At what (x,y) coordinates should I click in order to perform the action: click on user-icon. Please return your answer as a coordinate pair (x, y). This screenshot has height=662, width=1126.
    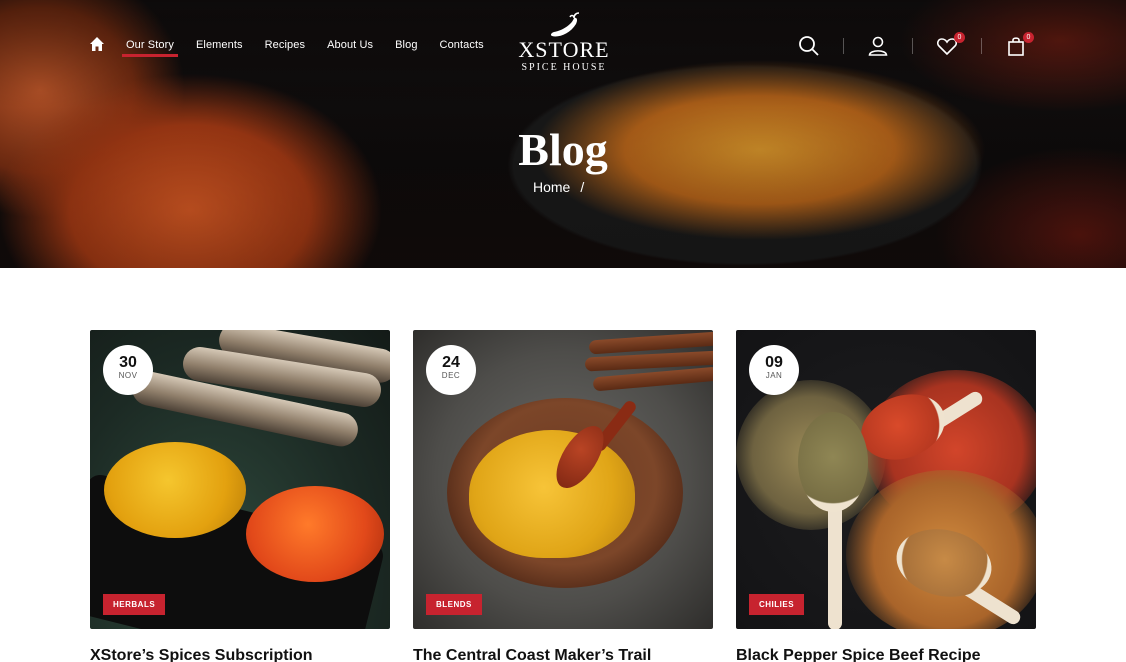
    Looking at the image, I should click on (878, 46).